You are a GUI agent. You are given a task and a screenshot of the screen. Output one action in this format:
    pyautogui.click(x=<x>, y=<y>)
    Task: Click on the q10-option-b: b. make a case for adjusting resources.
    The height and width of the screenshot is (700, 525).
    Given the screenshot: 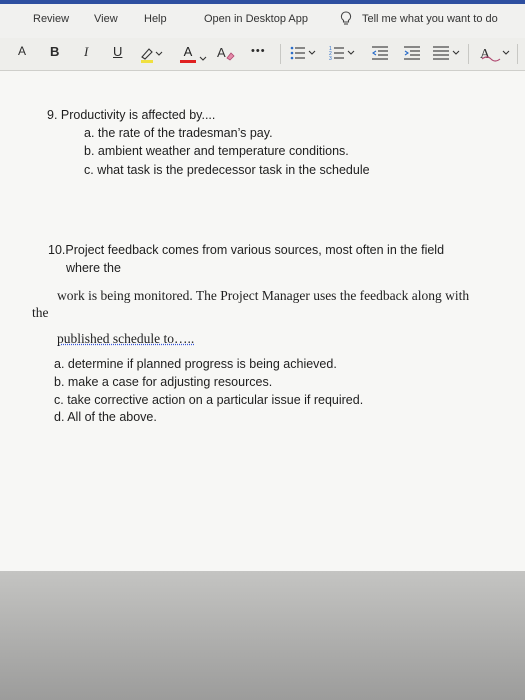 What is the action you would take?
    pyautogui.click(x=163, y=382)
    